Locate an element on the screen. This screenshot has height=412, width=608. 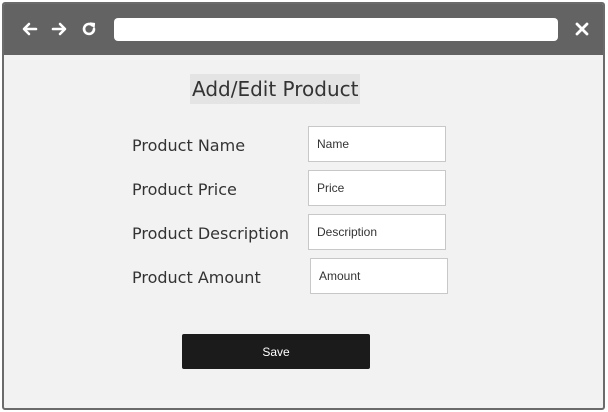
product-amount-label: Product Amount is located at coordinates (196, 277).